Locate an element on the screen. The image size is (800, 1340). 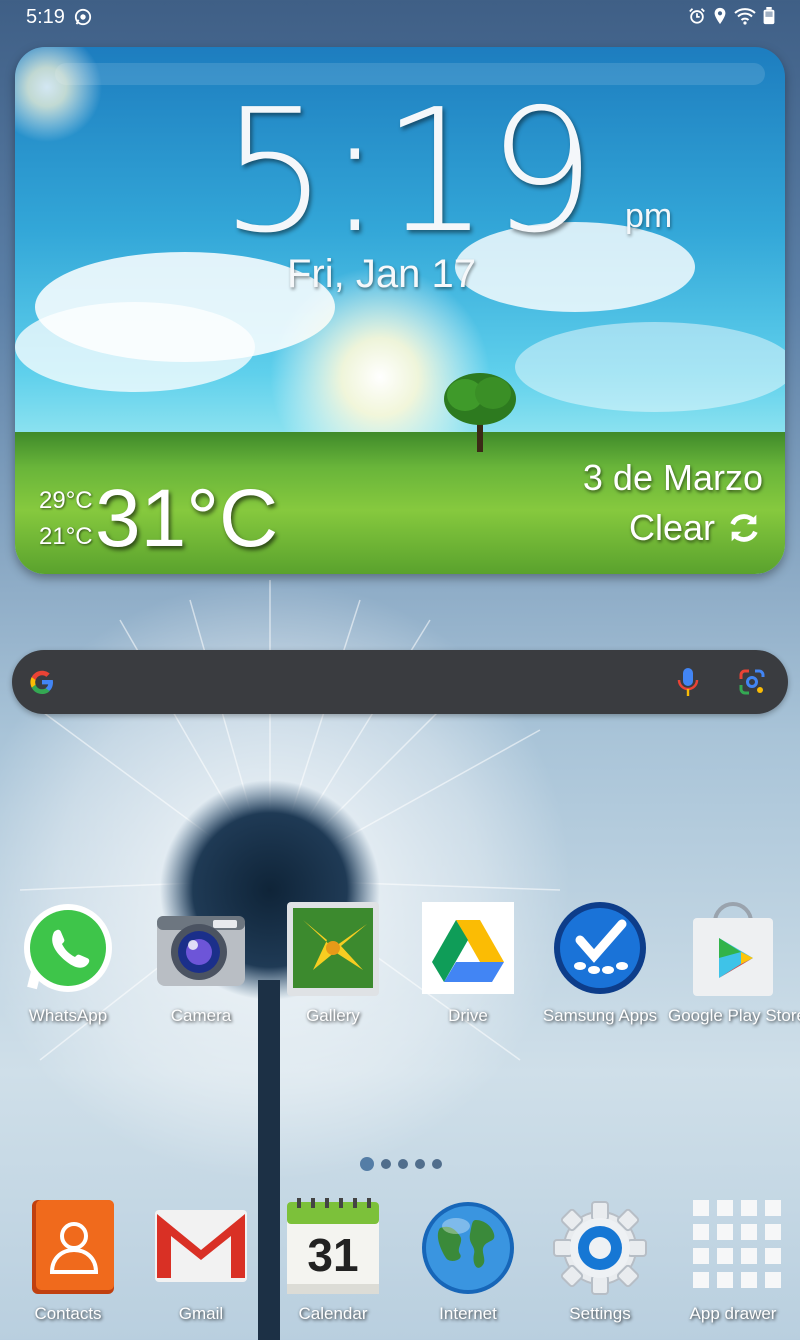
play-store-icon is located at coordinates (733, 950).